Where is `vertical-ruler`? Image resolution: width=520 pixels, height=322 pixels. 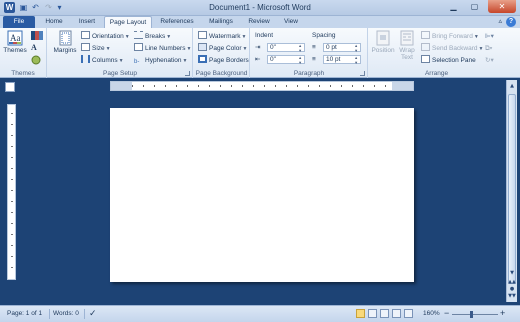 vertical-ruler is located at coordinates (11, 192).